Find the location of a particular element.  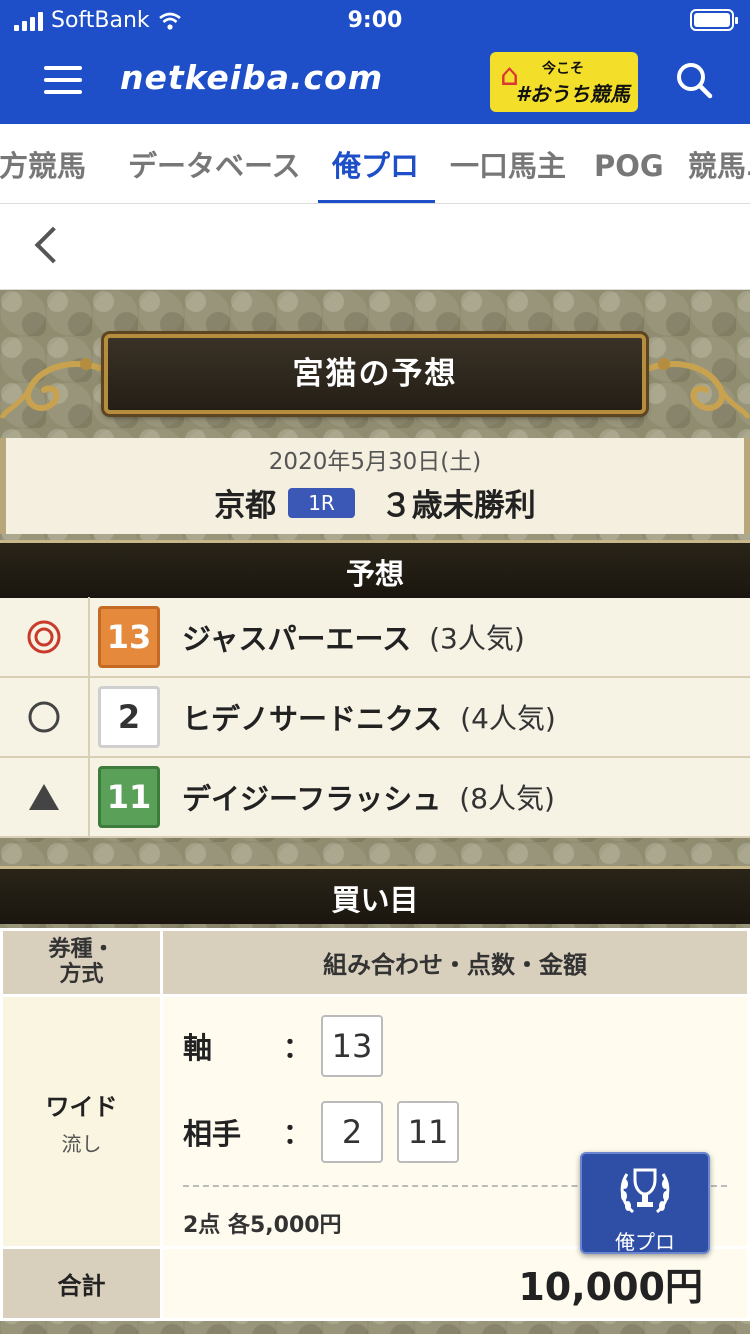

ore-pro-fab-button: 俺プロ is located at coordinates (645, 1203).